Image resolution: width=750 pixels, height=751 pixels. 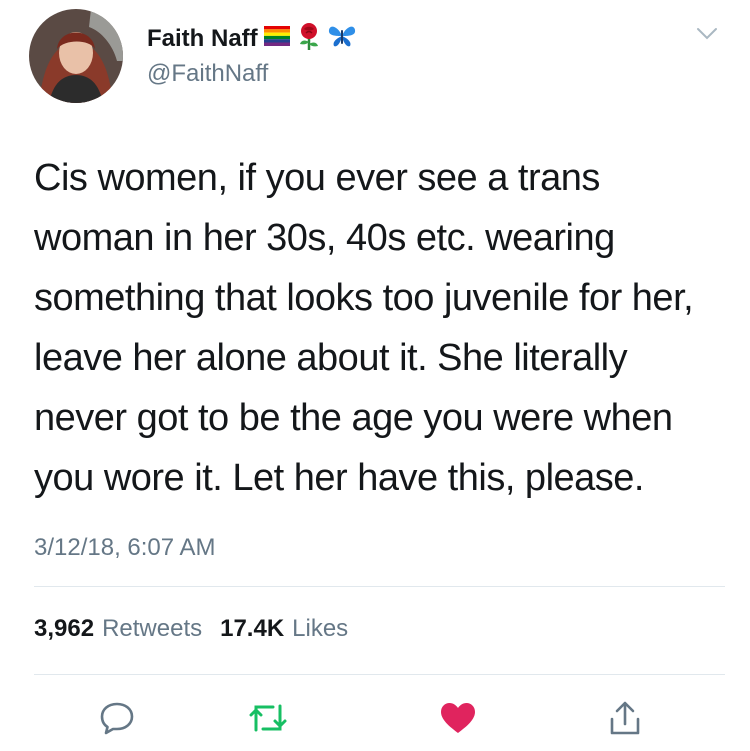 What do you see at coordinates (309, 38) in the screenshot?
I see `rose-icon` at bounding box center [309, 38].